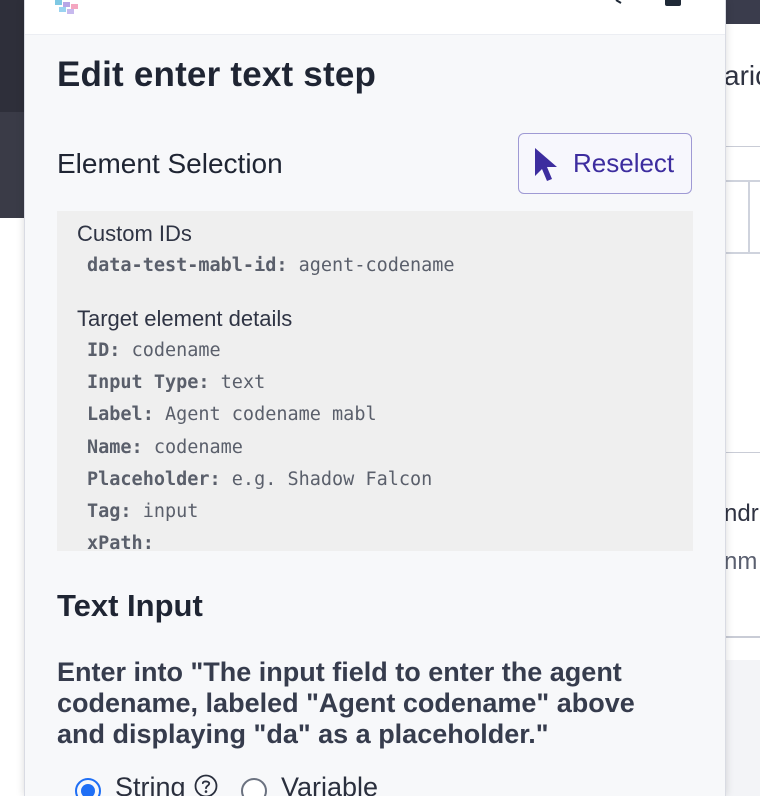  I want to click on mabl-logo-icon, so click(66, 7).